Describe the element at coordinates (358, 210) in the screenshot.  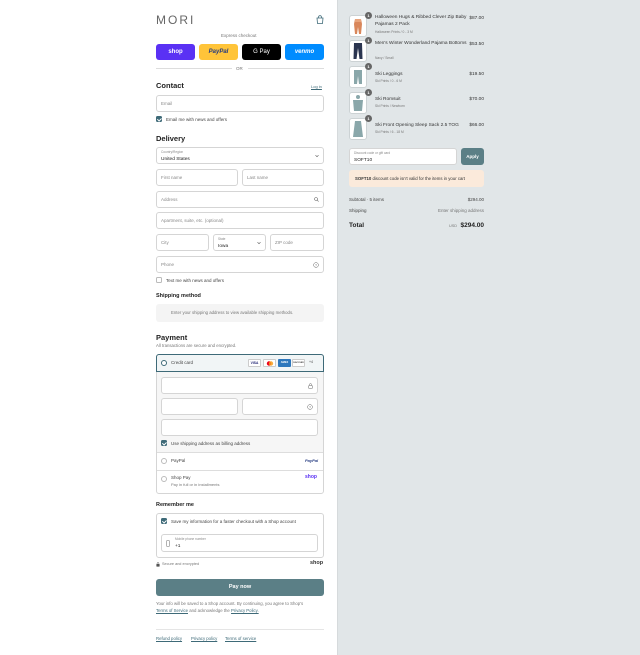
I see `shipping-label: Shipping` at that location.